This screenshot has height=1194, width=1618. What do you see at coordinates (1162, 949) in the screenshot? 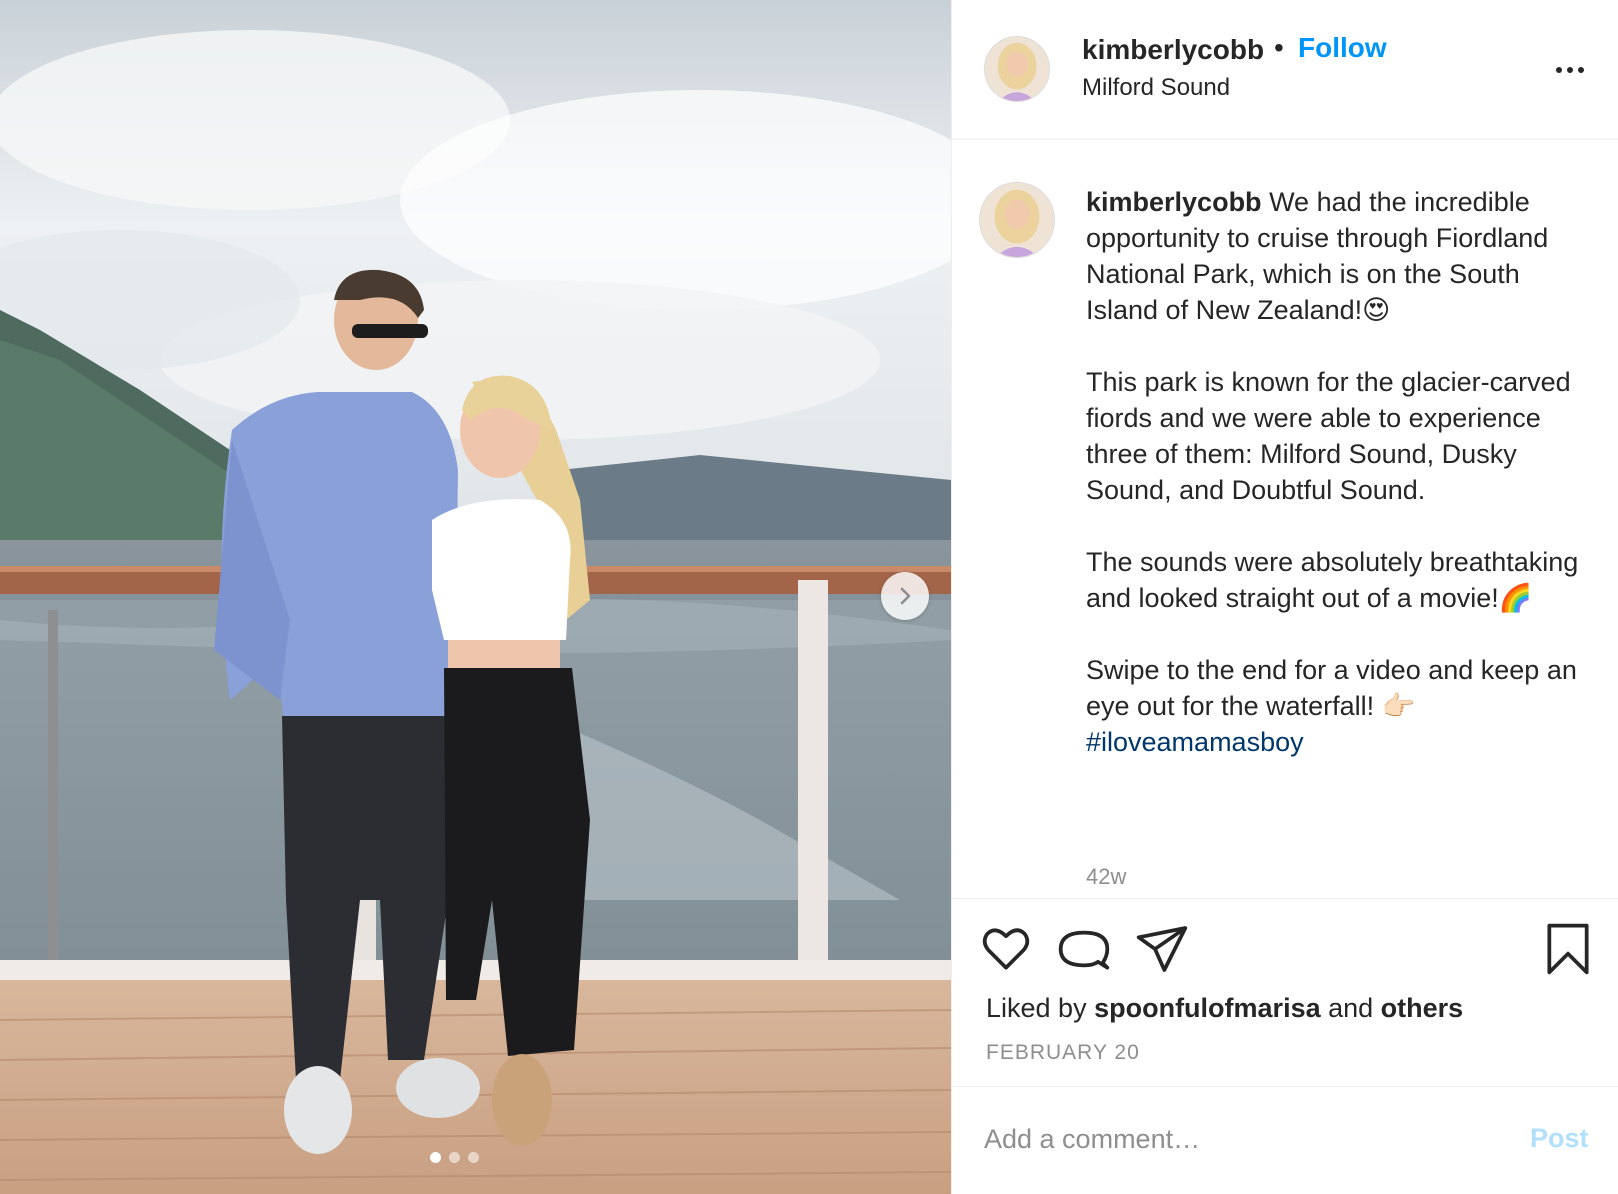
I see `share-icon` at bounding box center [1162, 949].